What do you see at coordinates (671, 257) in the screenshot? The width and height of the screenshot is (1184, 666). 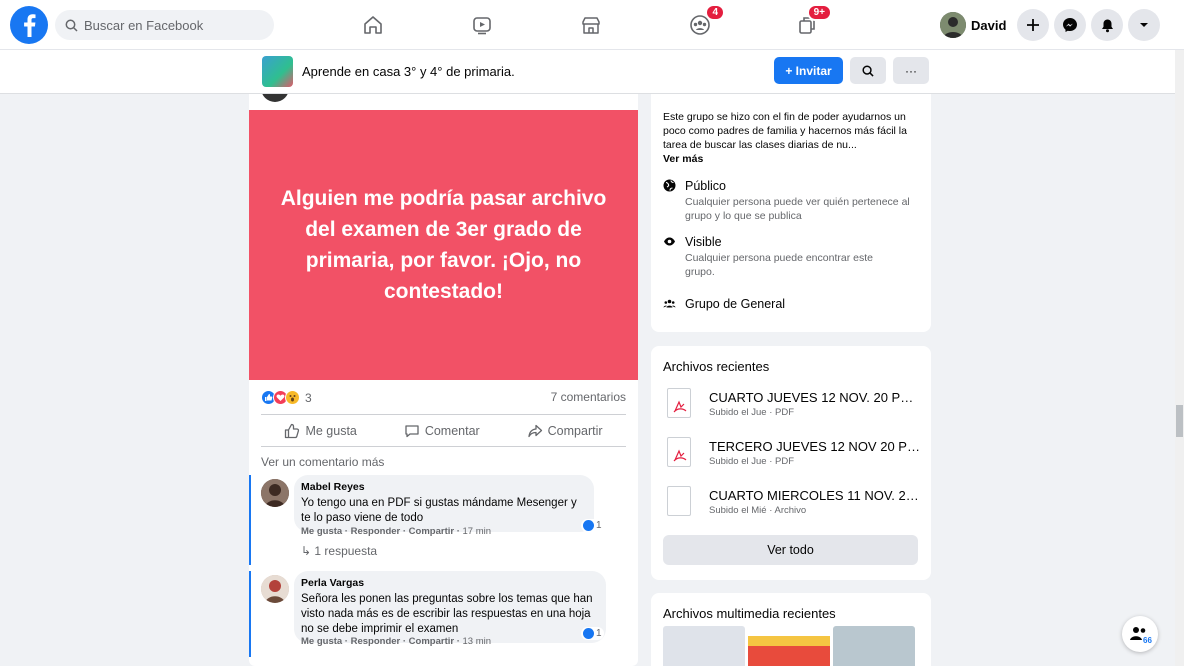 I see `eye-icon` at bounding box center [671, 257].